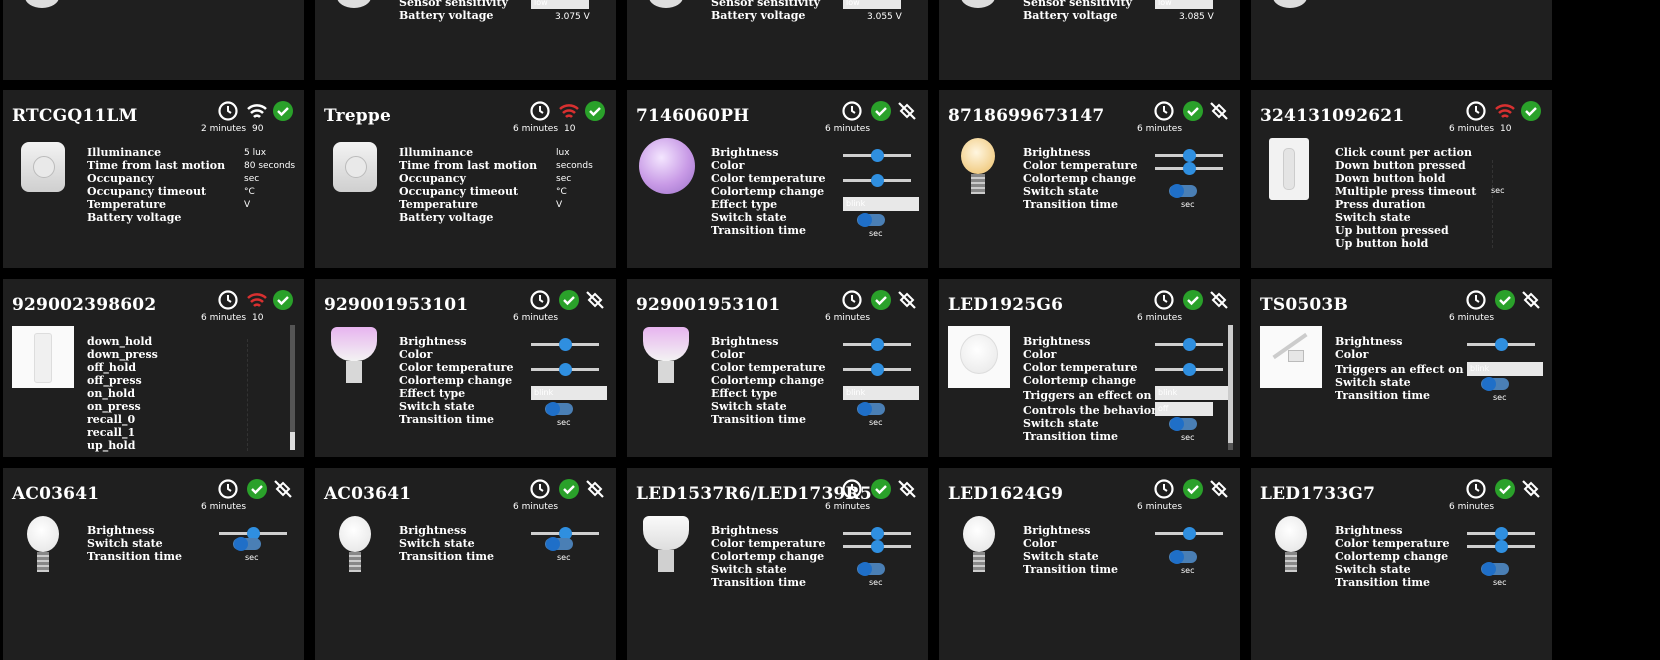 This screenshot has width=1660, height=660. Describe the element at coordinates (758, 15) in the screenshot. I see `state-label: Battery voltage` at that location.